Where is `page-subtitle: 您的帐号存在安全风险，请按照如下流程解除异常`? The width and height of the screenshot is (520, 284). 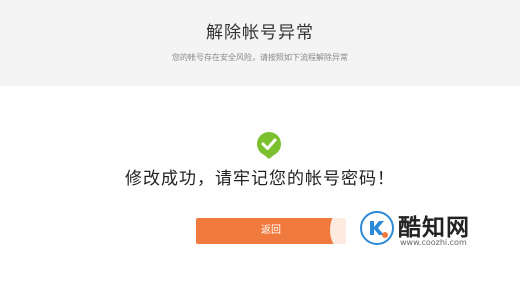
page-subtitle: 您的帐号存在安全风险，请按照如下流程解除异常 is located at coordinates (260, 57).